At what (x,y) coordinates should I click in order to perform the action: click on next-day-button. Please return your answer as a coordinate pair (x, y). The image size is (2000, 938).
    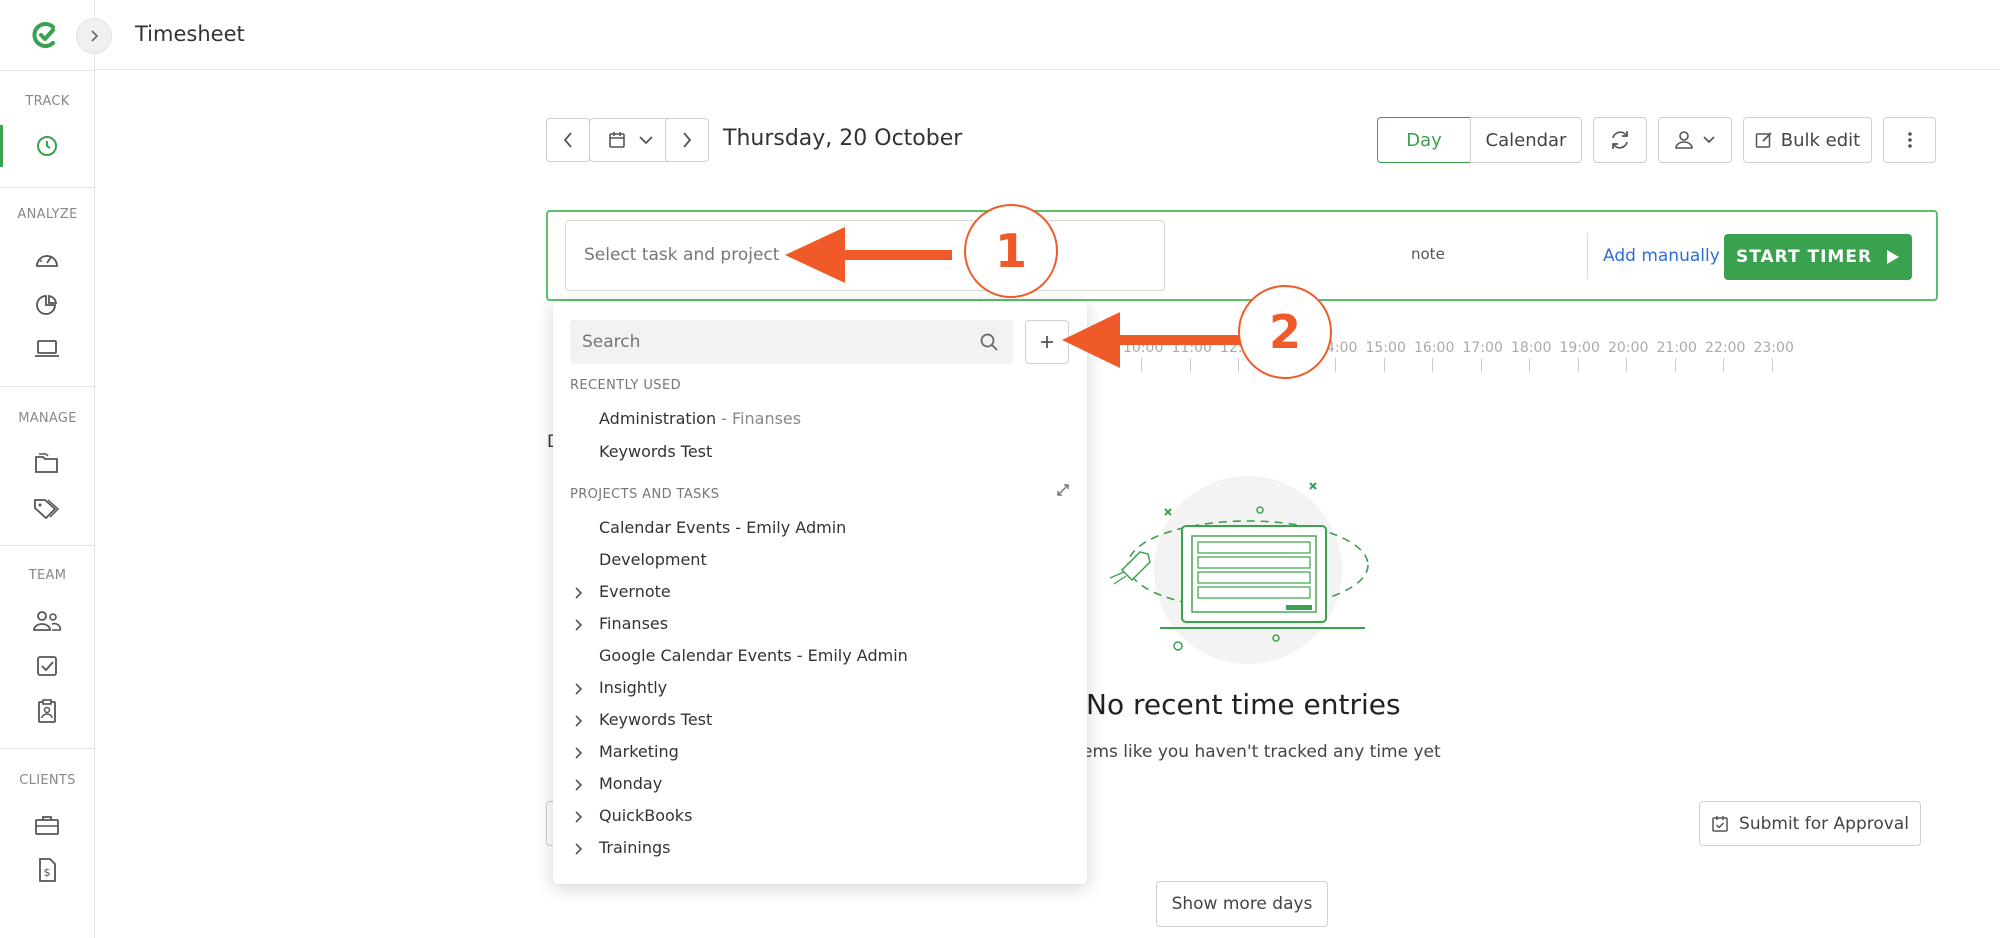
    Looking at the image, I should click on (687, 140).